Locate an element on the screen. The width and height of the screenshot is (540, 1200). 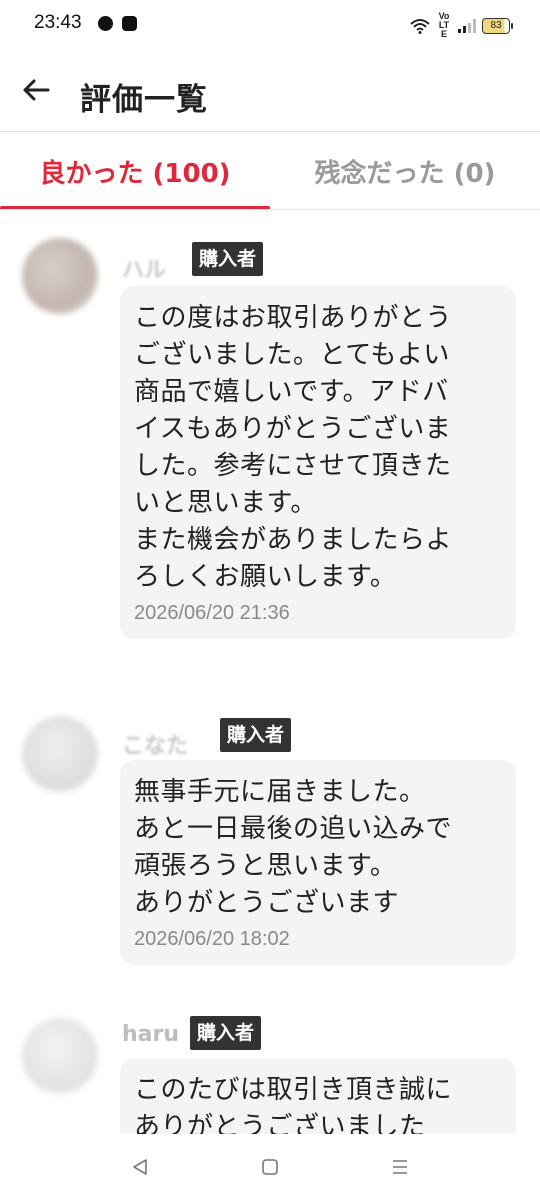
tab-bad: 残念だった (0) is located at coordinates (405, 171).